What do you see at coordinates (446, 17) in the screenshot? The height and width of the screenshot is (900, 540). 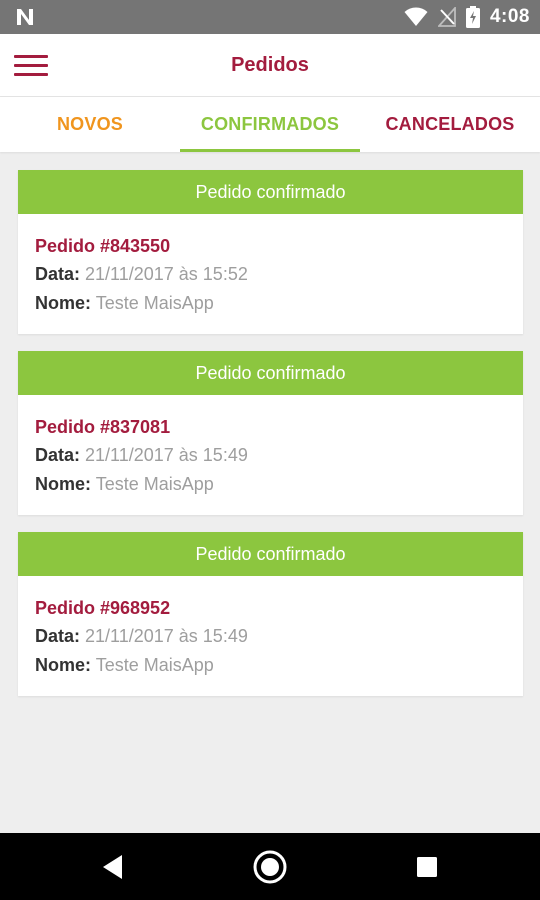 I see `no-signal-icon` at bounding box center [446, 17].